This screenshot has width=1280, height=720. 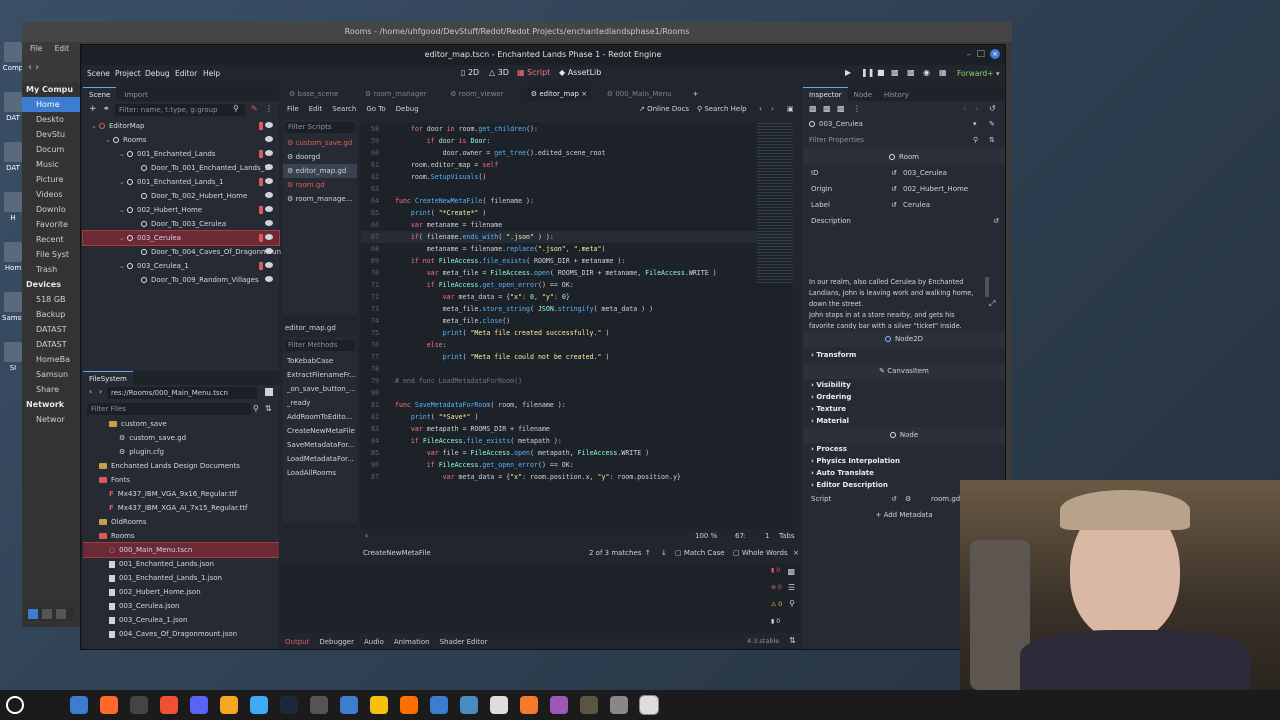 I want to click on scene-node: ⌄ 003_Cerulea, so click(x=181, y=238).